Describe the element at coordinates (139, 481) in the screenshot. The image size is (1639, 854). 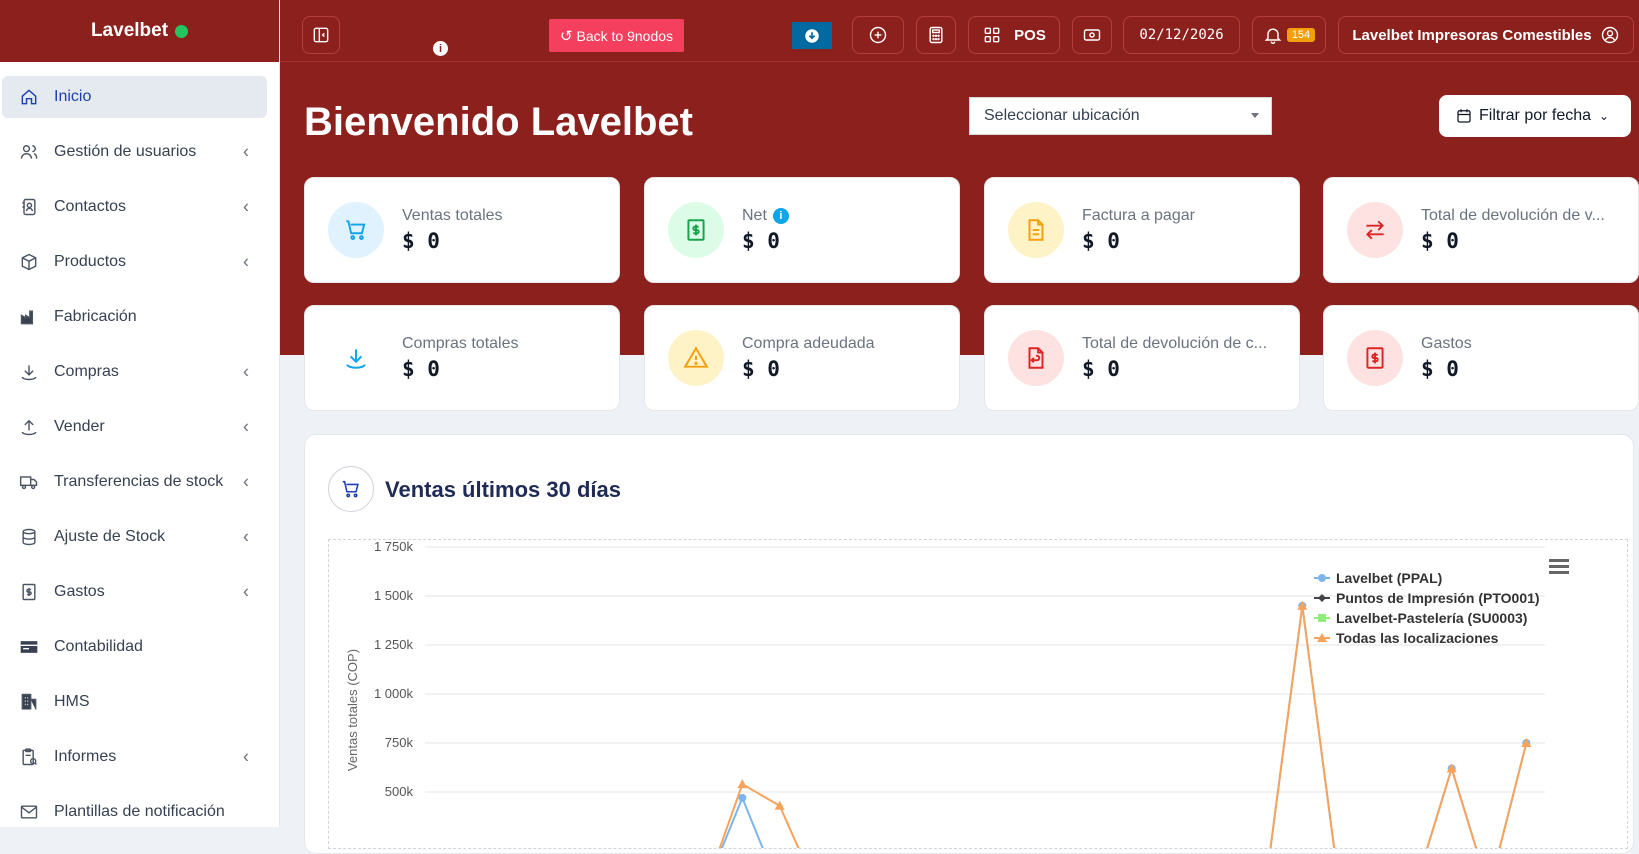
I see `sidebar-item-transferencias-de-stock: Transferencias de stock ‹` at that location.